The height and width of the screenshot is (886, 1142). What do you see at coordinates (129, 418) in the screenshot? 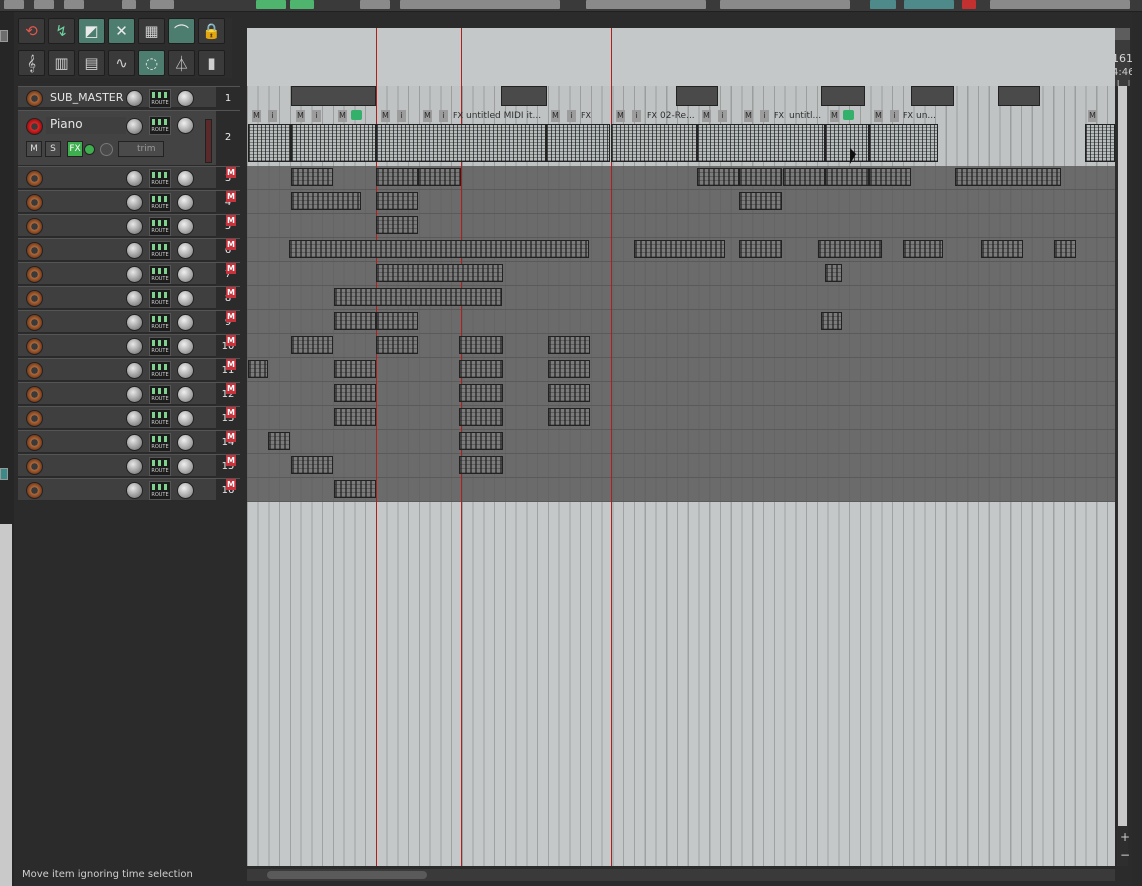
I see `track-13: ROUTE 13` at bounding box center [129, 418].